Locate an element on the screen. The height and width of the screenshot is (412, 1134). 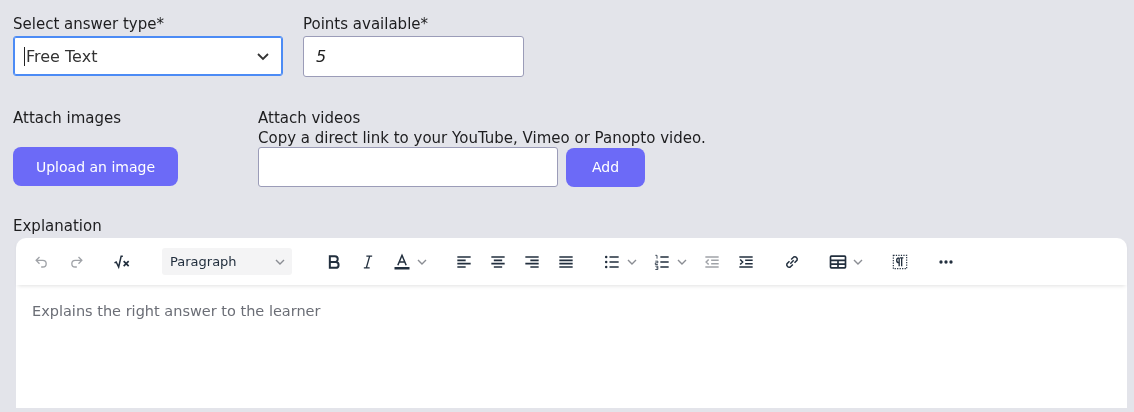
add-button: Add is located at coordinates (605, 167).